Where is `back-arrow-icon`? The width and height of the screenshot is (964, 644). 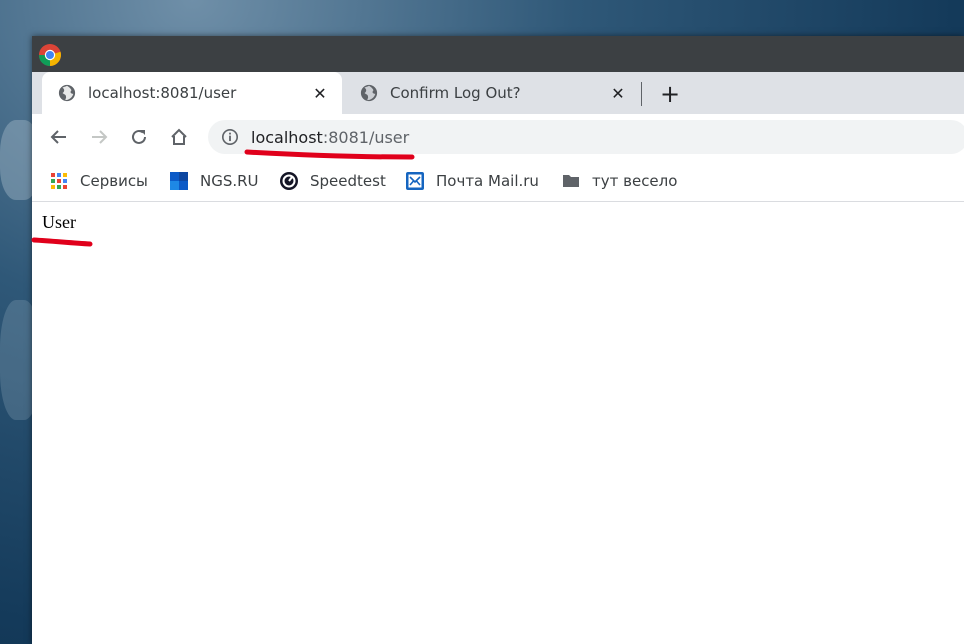 back-arrow-icon is located at coordinates (58, 137).